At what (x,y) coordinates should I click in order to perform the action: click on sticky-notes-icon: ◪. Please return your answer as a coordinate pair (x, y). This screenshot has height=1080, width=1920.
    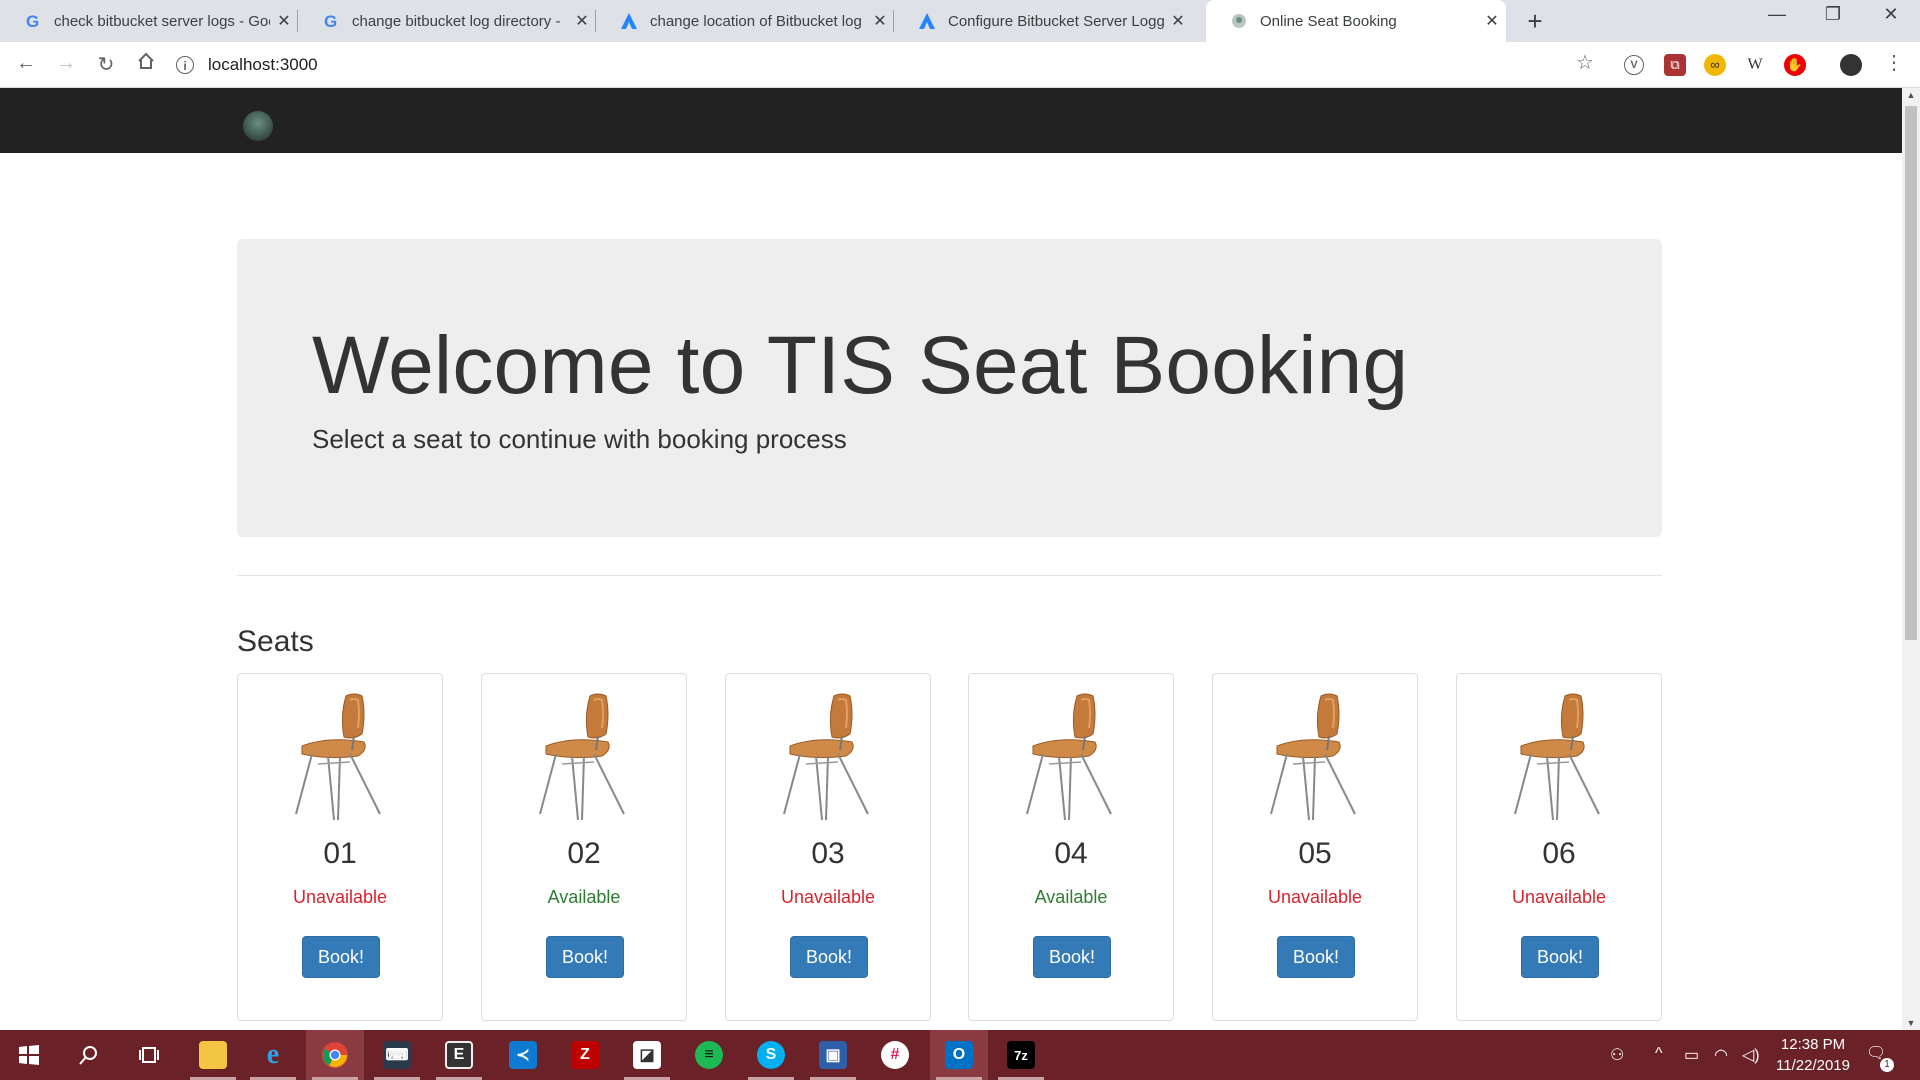
    Looking at the image, I should click on (647, 1055).